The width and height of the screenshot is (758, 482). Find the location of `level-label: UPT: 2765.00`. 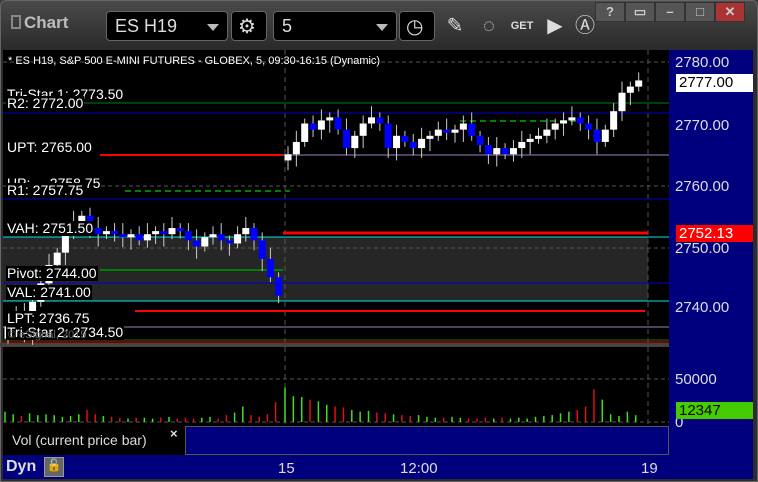

level-label: UPT: 2765.00 is located at coordinates (49, 147).